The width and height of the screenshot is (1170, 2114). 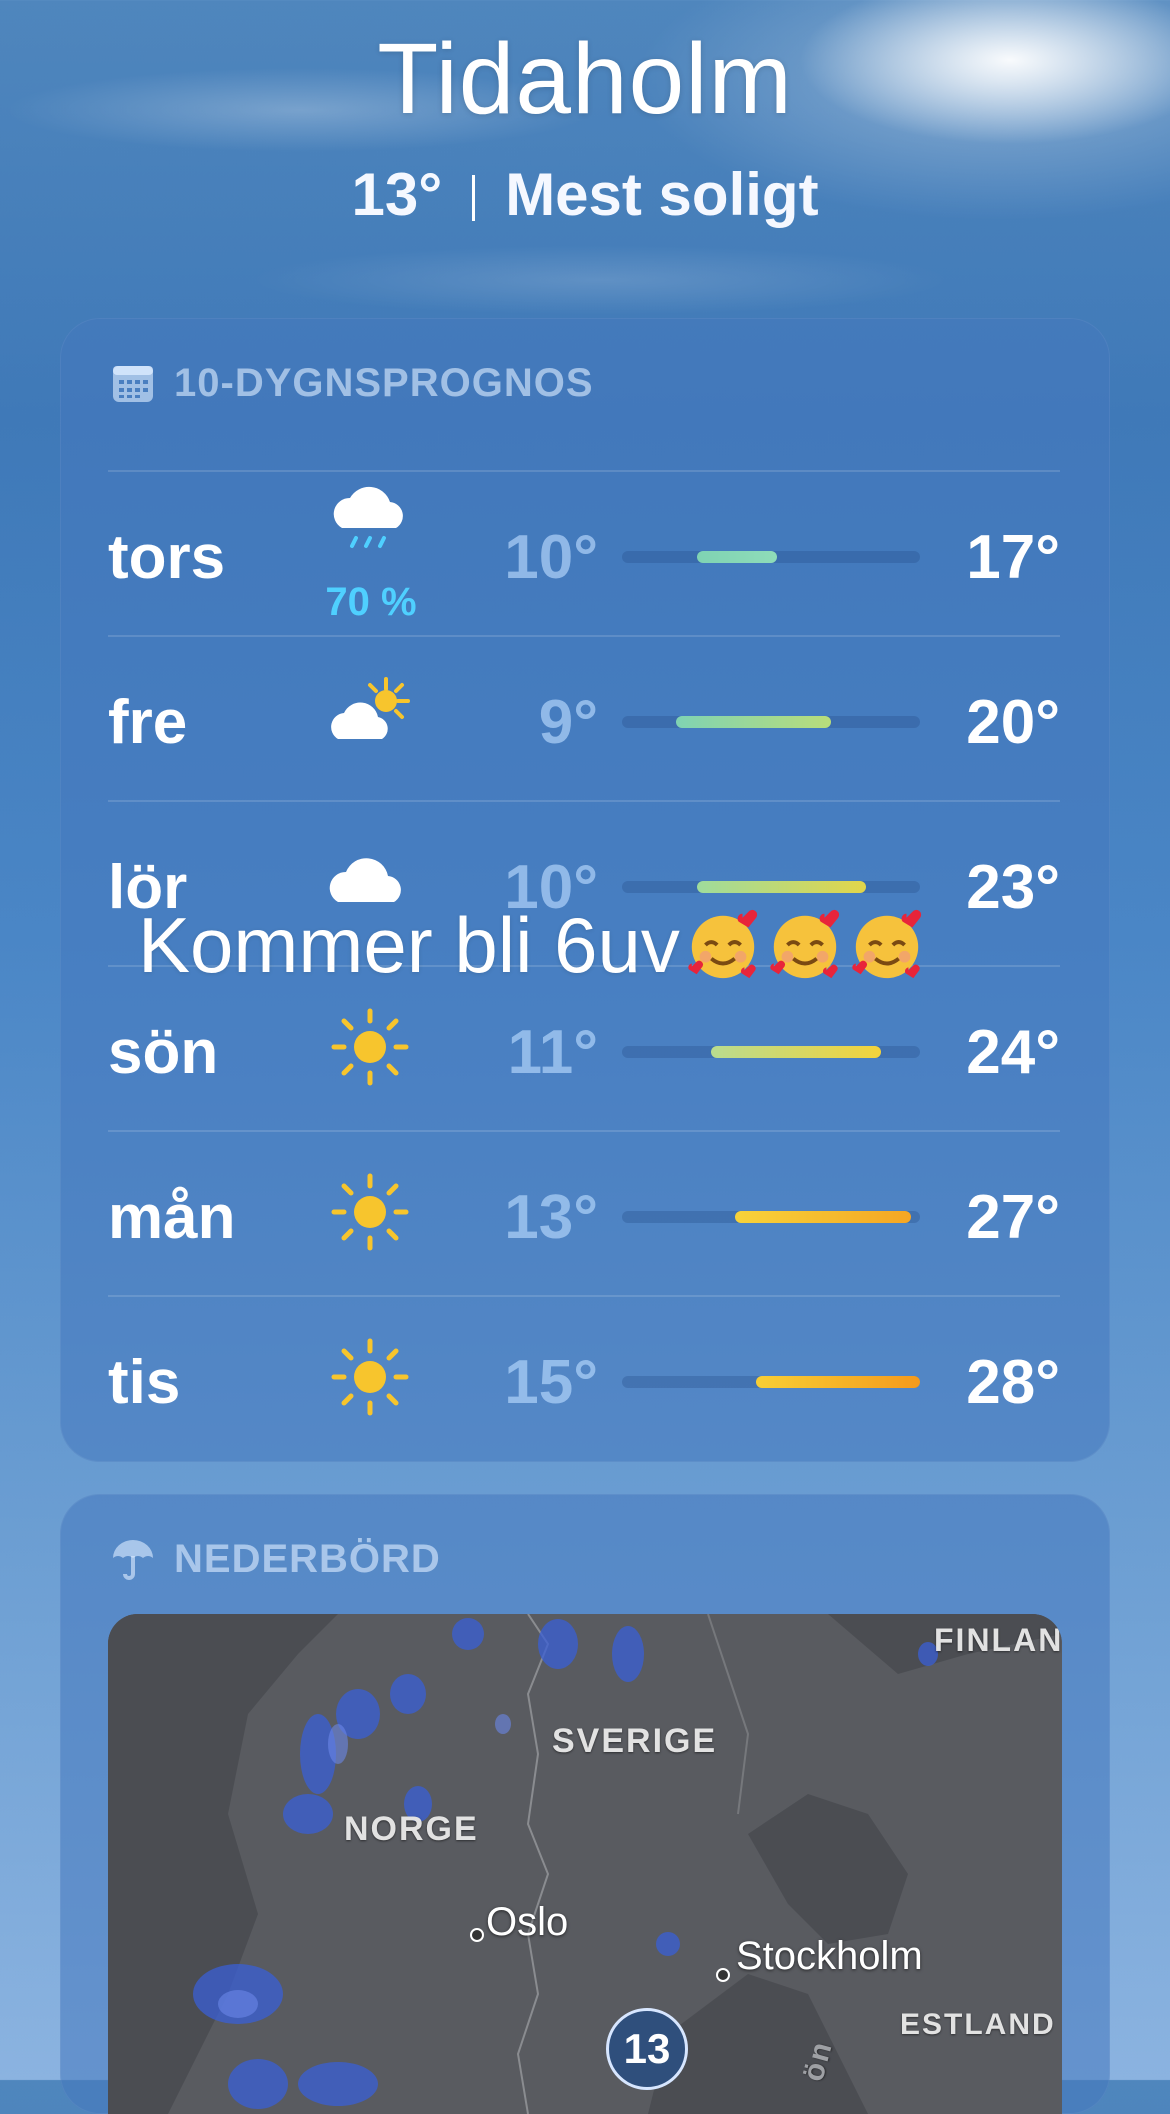 I want to click on high-temperature: 23°, so click(x=1013, y=887).